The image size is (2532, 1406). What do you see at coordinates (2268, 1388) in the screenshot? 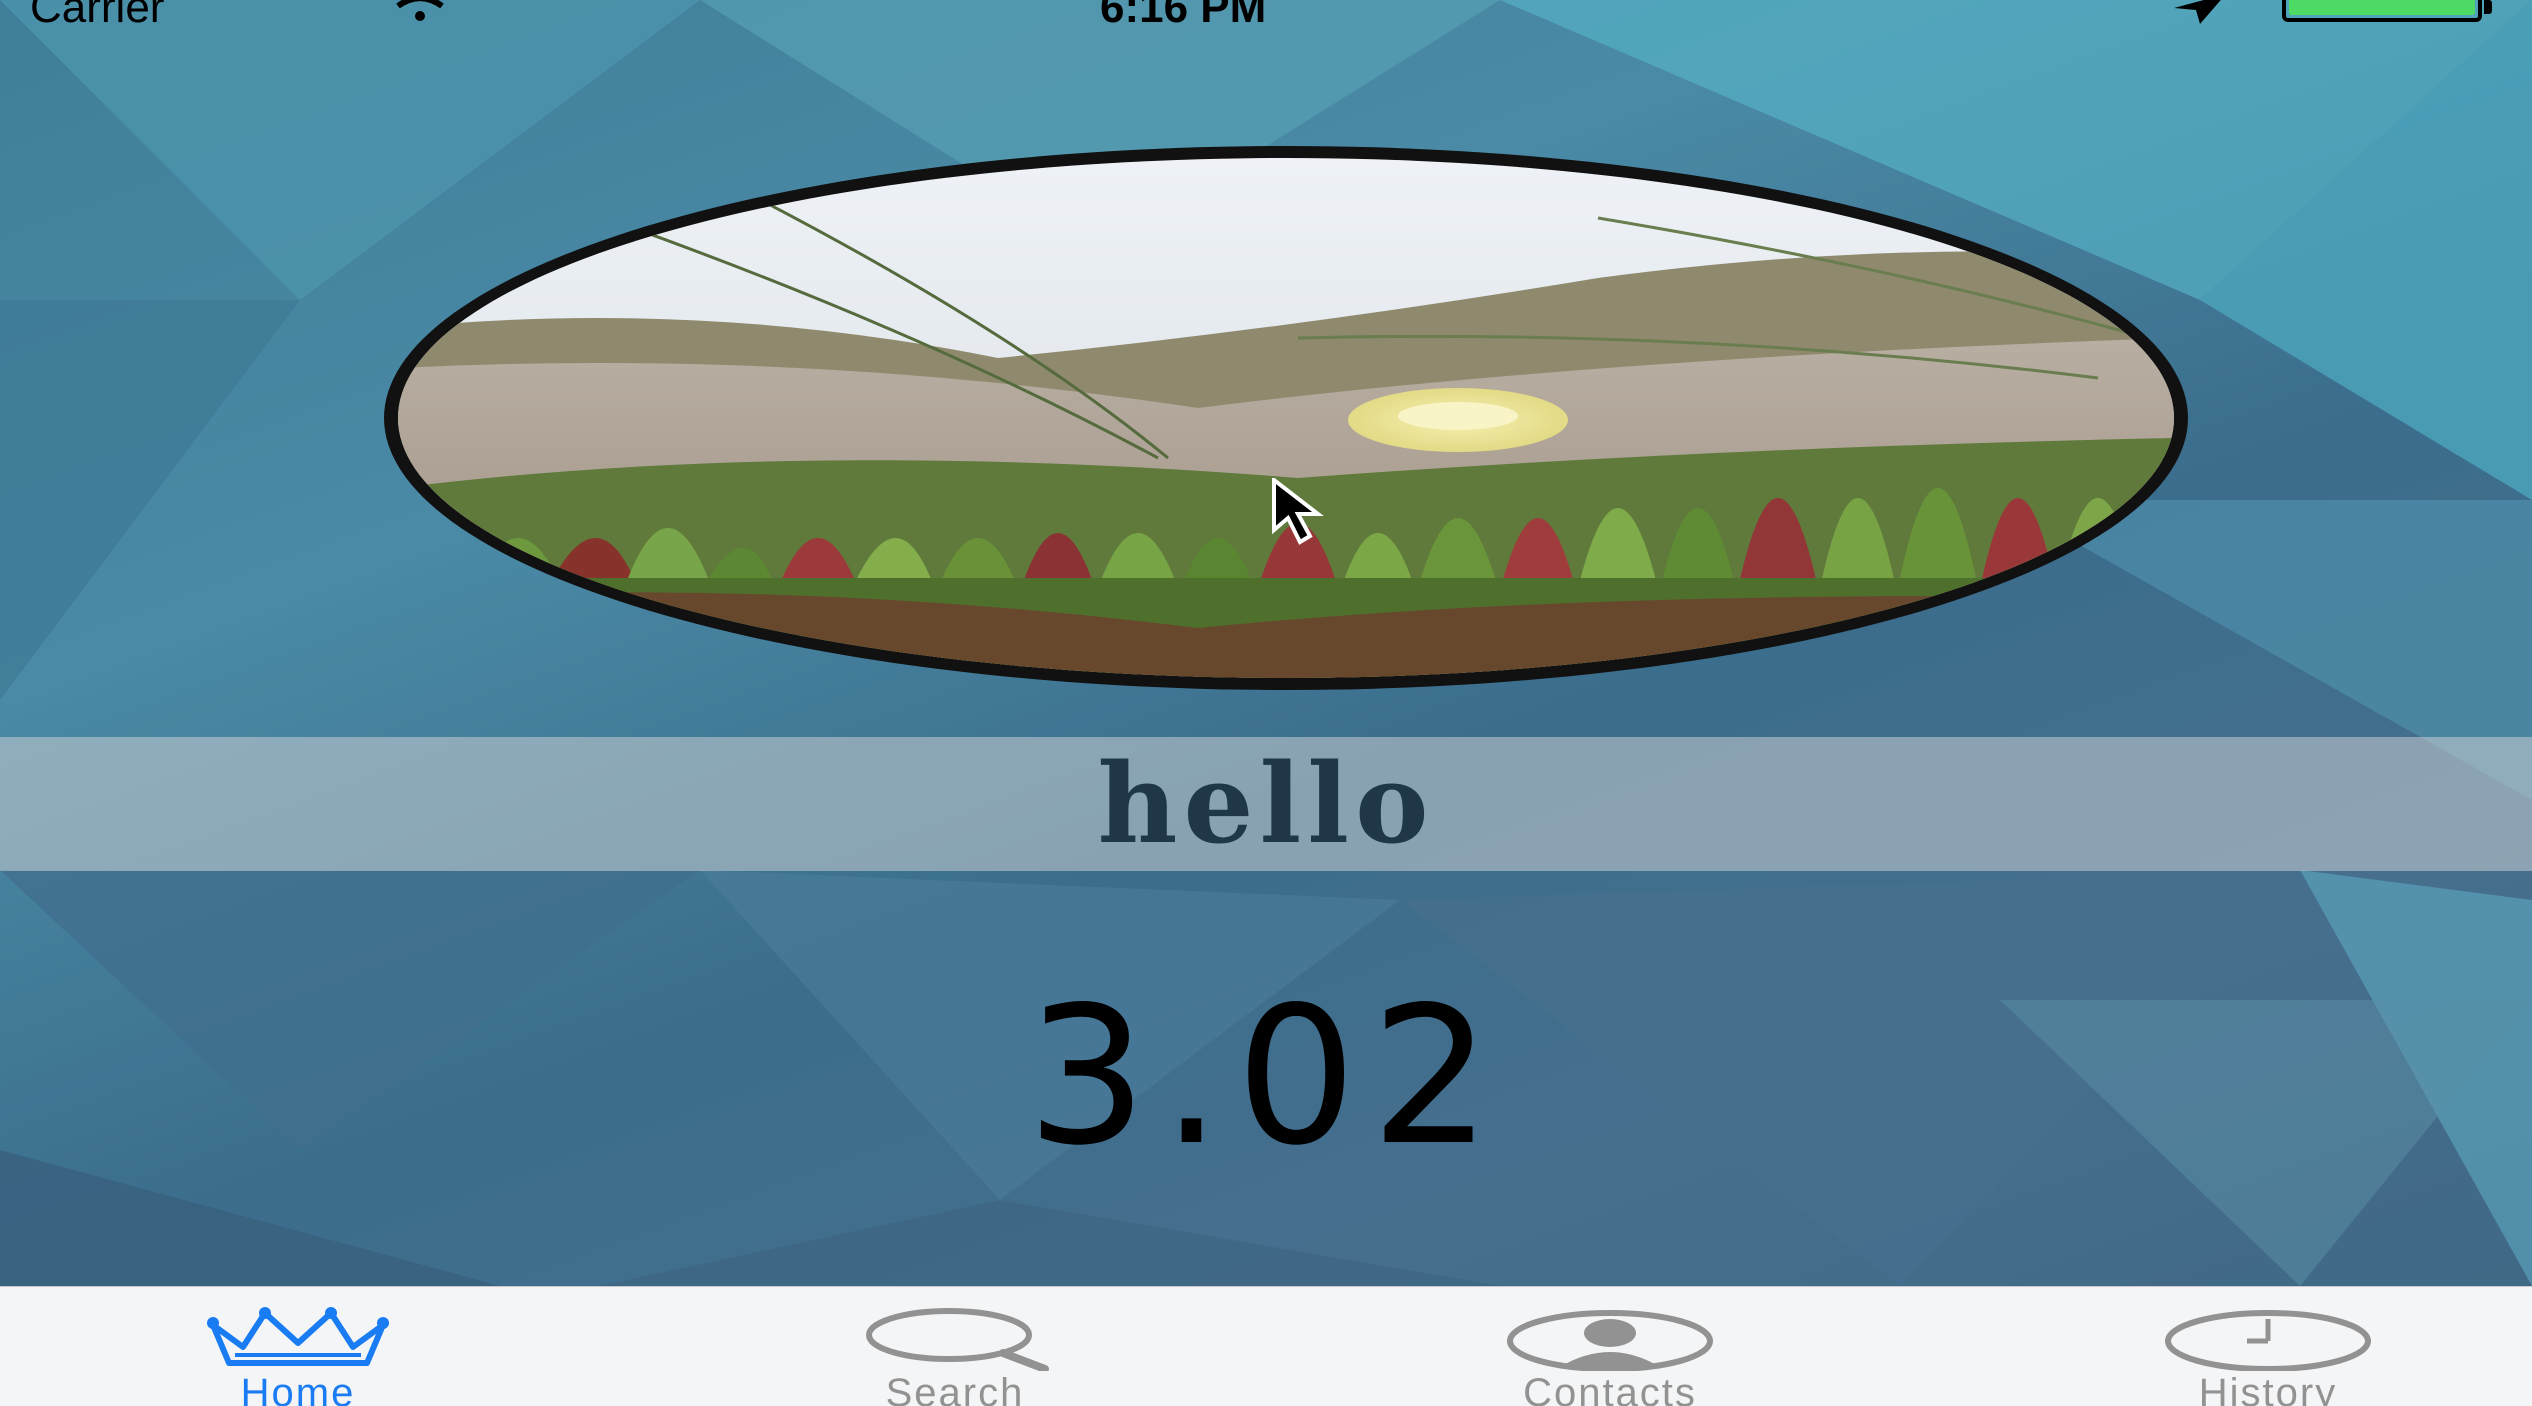
I see `tab-history-label: History` at bounding box center [2268, 1388].